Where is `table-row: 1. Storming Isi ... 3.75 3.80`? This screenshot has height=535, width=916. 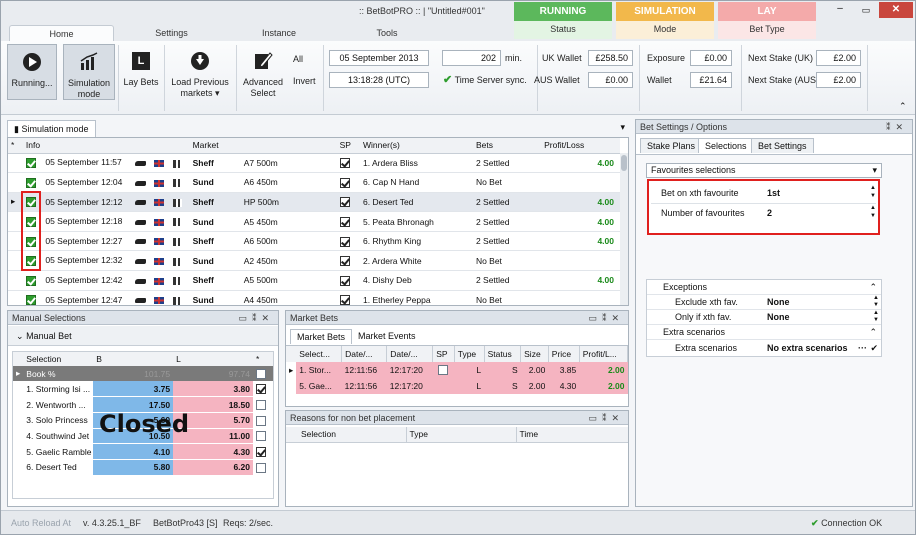 table-row: 1. Storming Isi ... 3.75 3.80 is located at coordinates (143, 389).